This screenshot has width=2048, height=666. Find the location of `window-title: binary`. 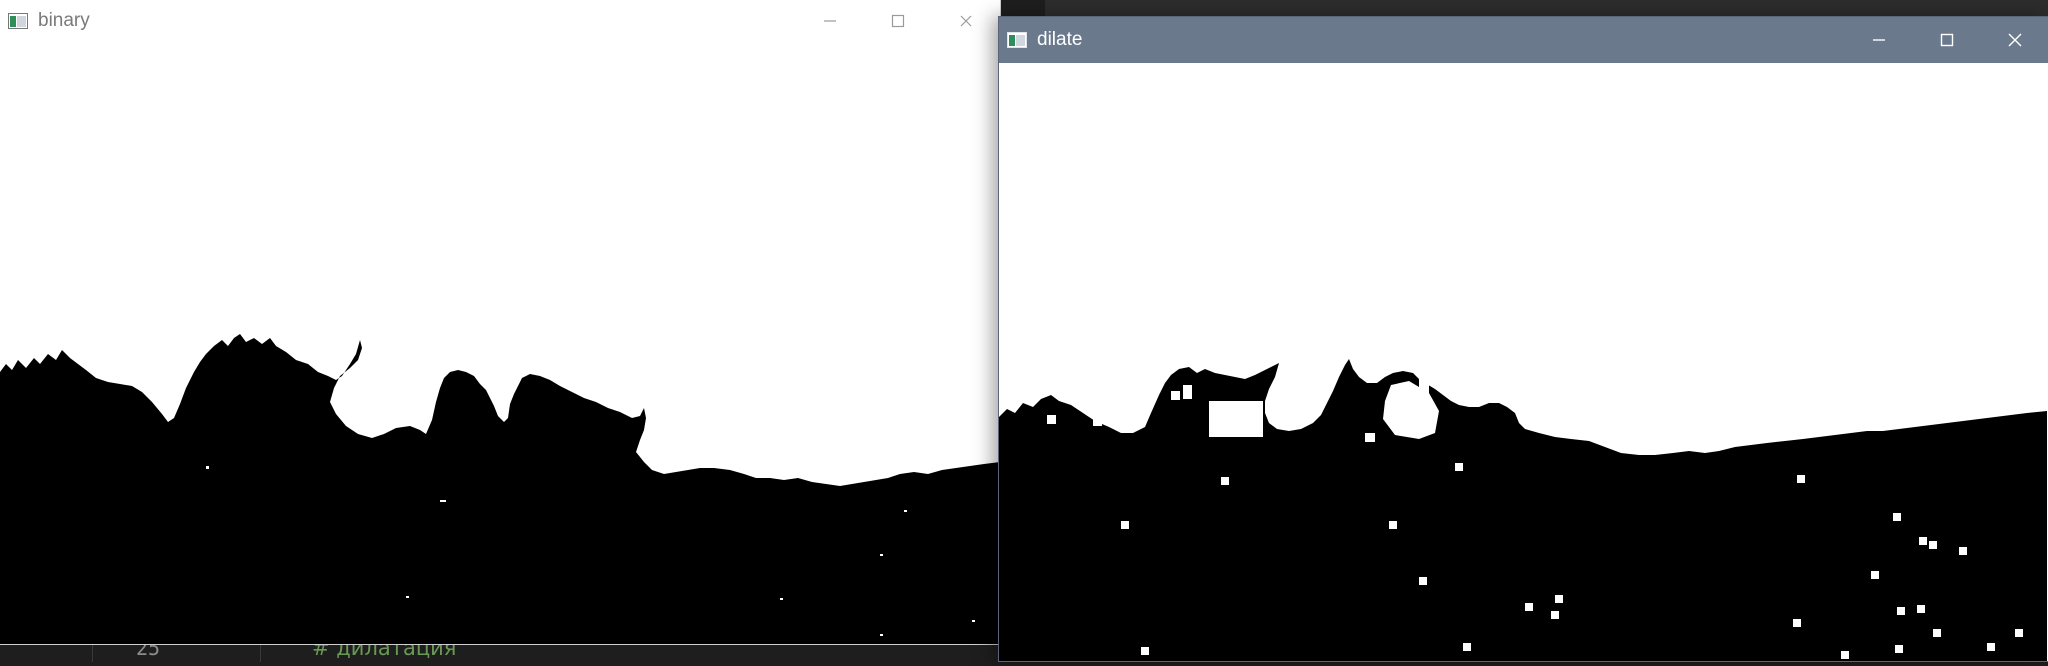

window-title: binary is located at coordinates (64, 20).